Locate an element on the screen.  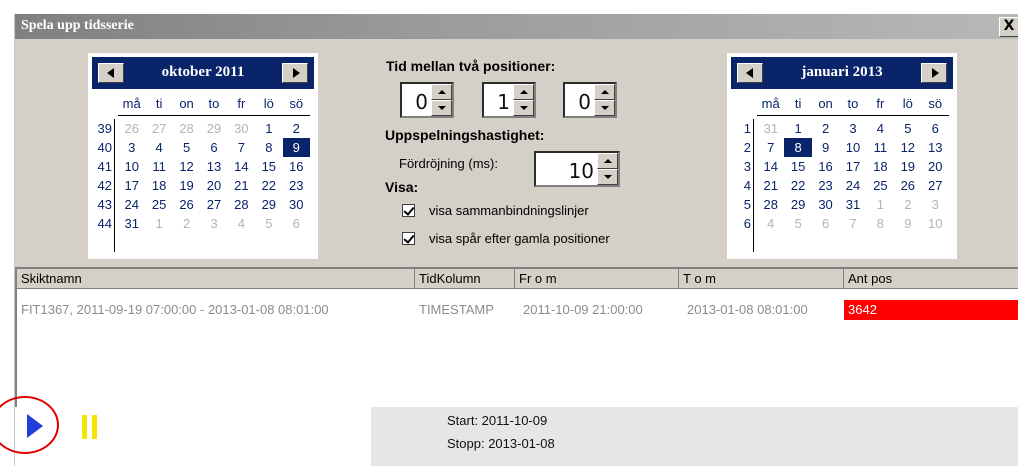
show-tracks-label: visa spår efter gamla positioner is located at coordinates (519, 238).